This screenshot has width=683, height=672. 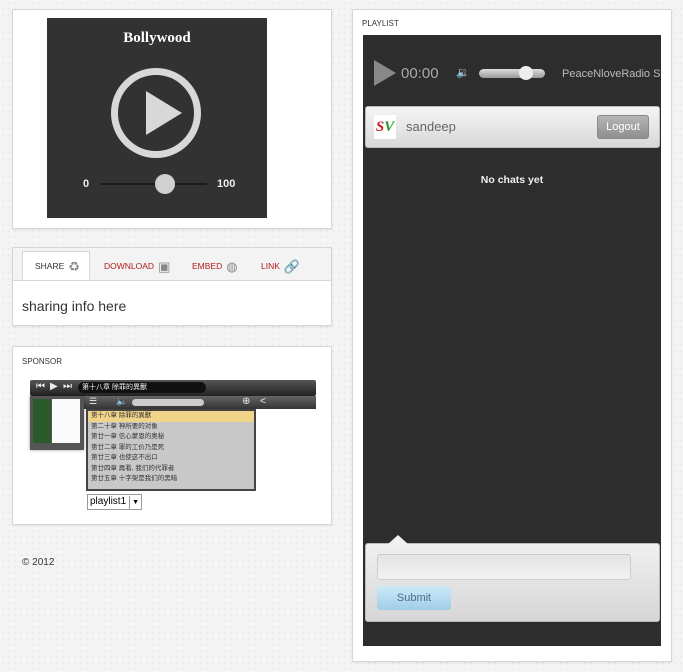 I want to click on playlist-select-value: playlist1, so click(x=108, y=501).